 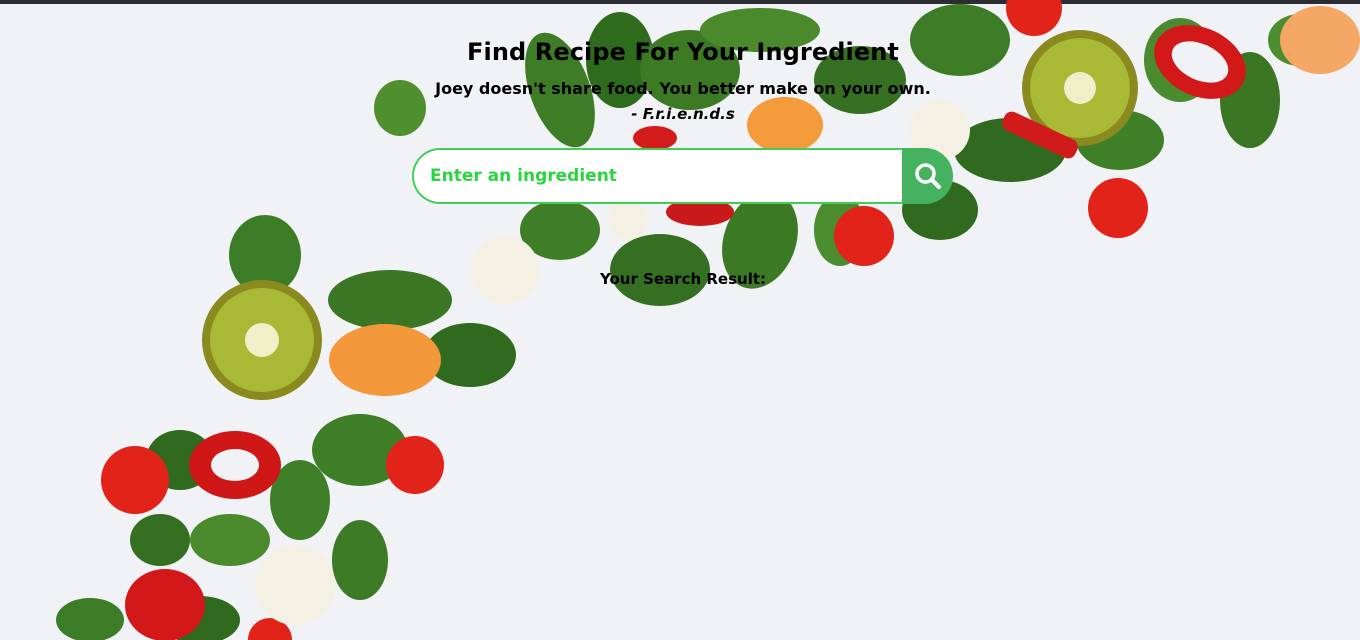 I want to click on search-button, so click(x=927, y=176).